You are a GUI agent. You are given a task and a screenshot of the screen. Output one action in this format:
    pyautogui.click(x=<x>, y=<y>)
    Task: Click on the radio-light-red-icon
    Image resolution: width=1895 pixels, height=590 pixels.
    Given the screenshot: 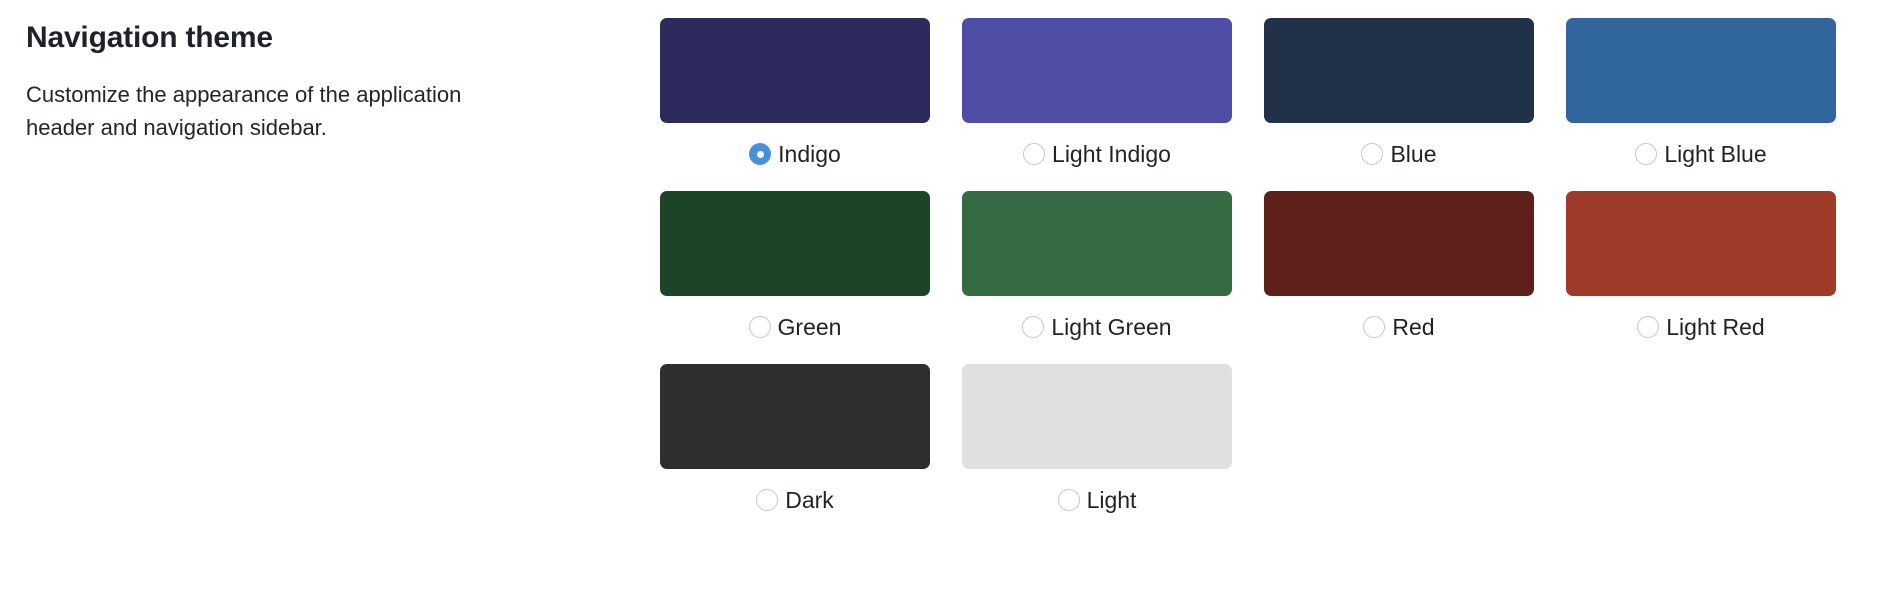 What is the action you would take?
    pyautogui.click(x=1648, y=327)
    